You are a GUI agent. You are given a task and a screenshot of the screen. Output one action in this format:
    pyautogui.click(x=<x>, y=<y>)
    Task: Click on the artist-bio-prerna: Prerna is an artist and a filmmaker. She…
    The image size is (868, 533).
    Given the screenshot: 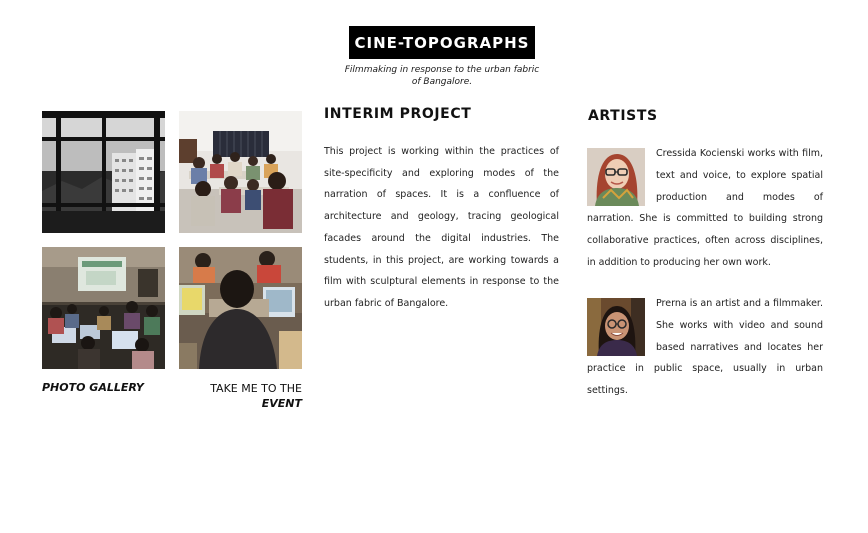 What is the action you would take?
    pyautogui.click(x=705, y=347)
    